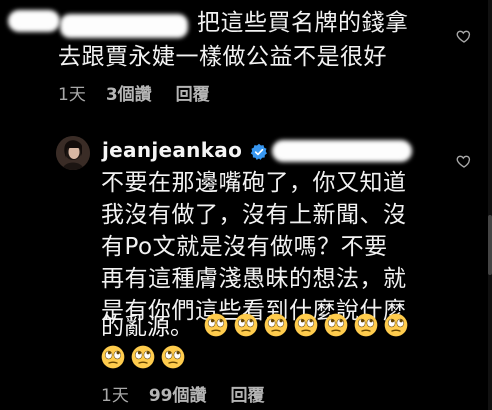 The image size is (492, 410). I want to click on comment-2-text-tail: 的亂源。, so click(147, 327).